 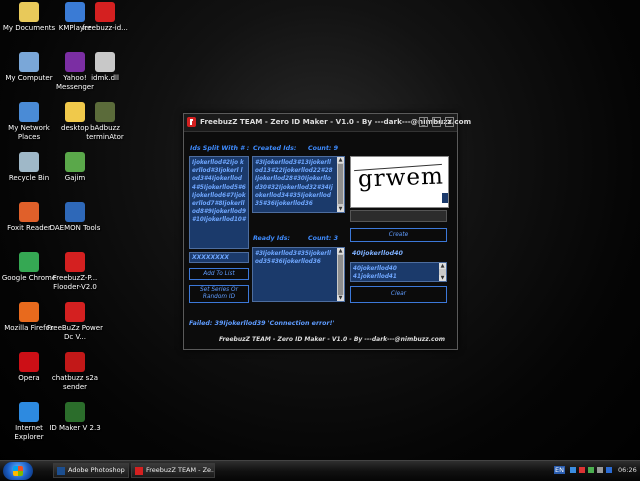 I want to click on recycle-bin-icon, so click(x=29, y=162).